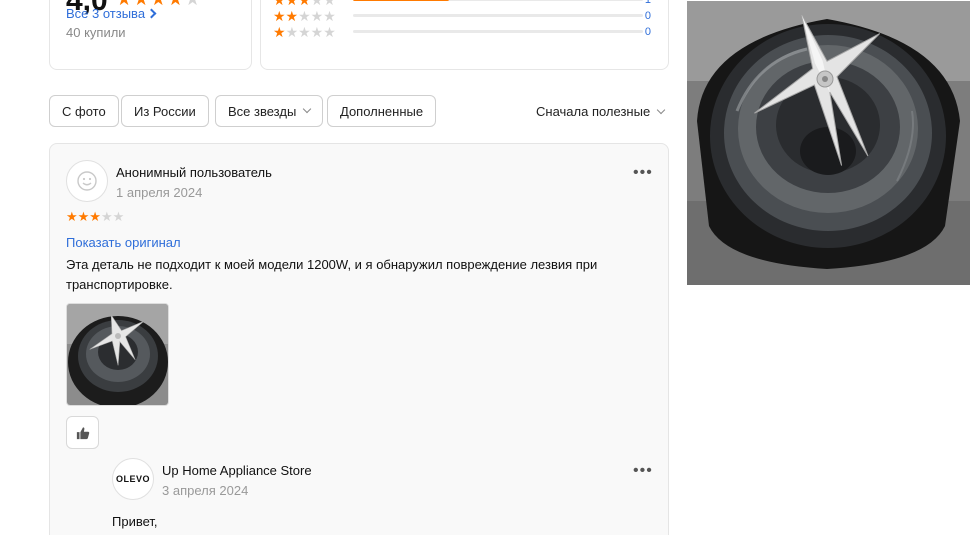  I want to click on like-button, so click(82, 432).